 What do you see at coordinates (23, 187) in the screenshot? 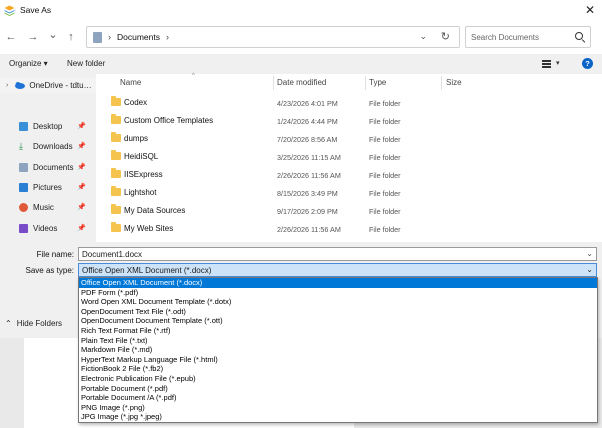
I see `pictures-icon` at bounding box center [23, 187].